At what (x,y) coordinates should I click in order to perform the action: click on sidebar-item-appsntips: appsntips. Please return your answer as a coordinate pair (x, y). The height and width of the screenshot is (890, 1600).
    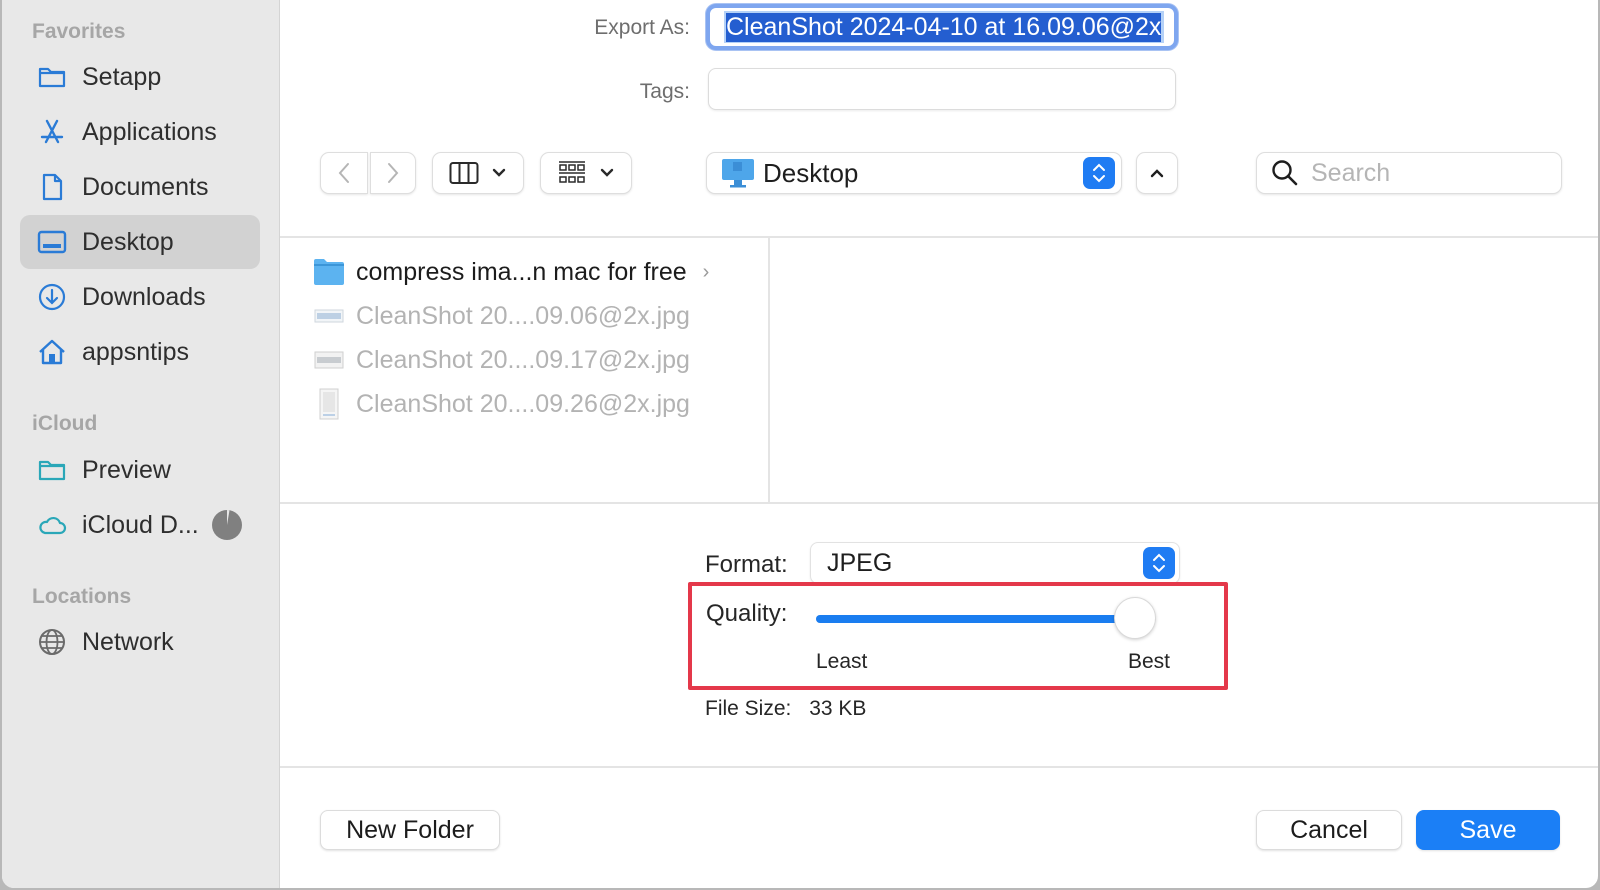
    Looking at the image, I should click on (140, 352).